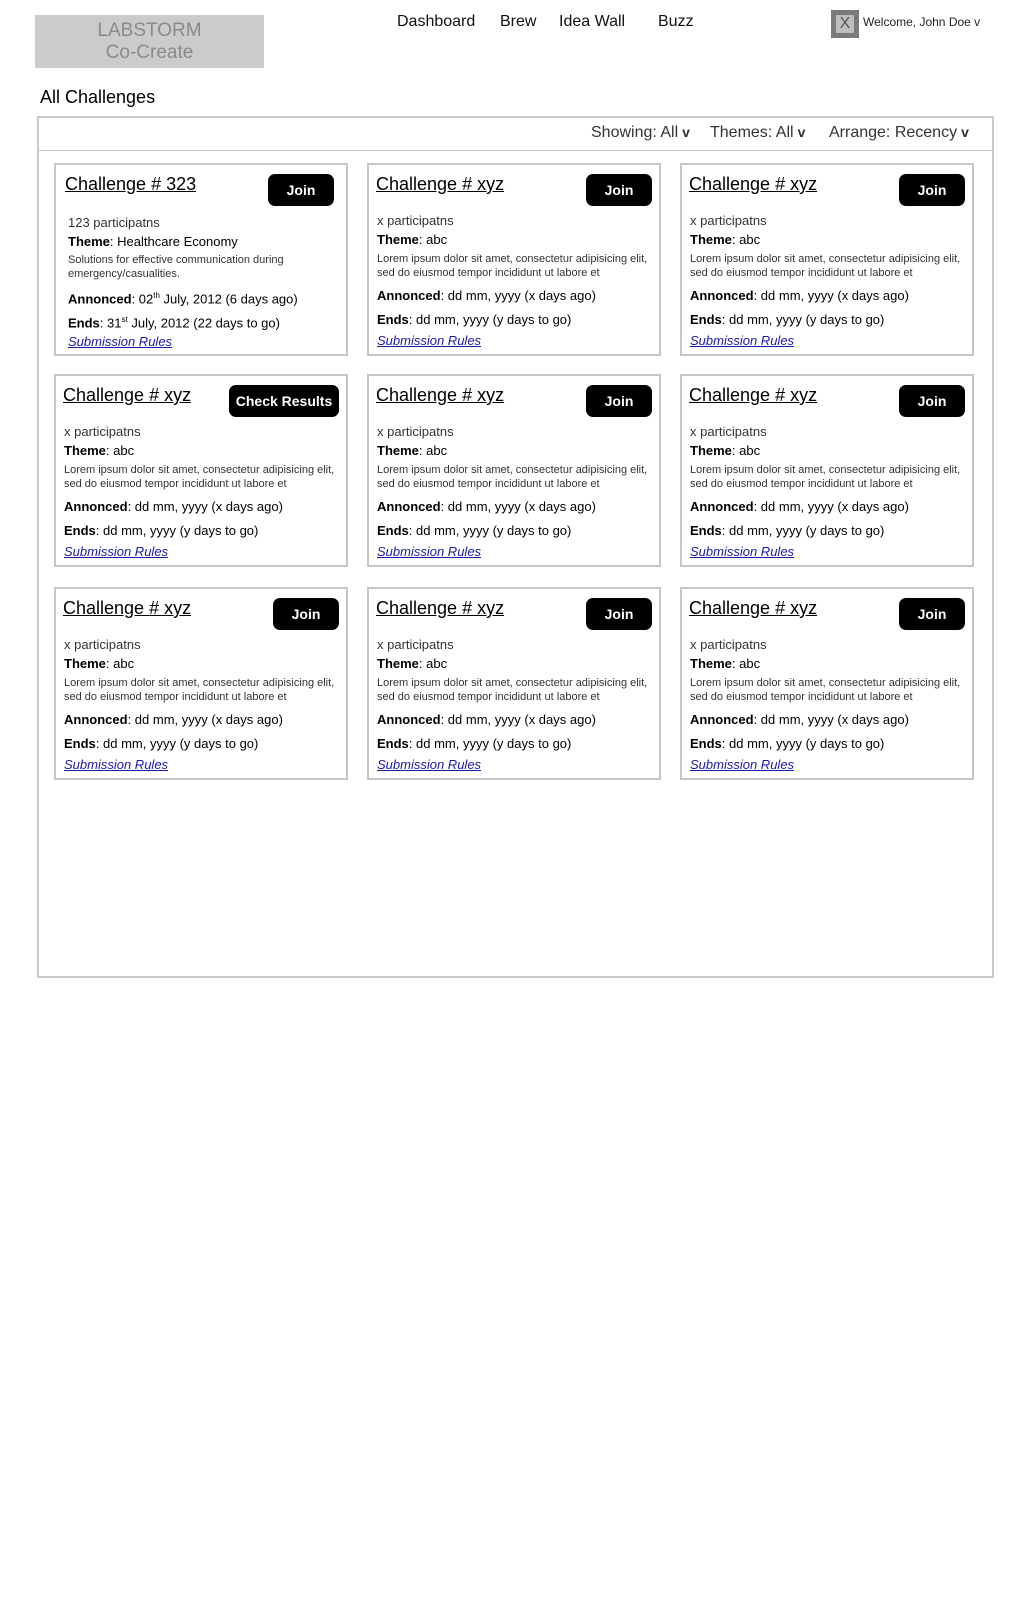 This screenshot has width=1024, height=1600. Describe the element at coordinates (177, 241) in the screenshot. I see `theme-value: Healthcare Economy` at that location.